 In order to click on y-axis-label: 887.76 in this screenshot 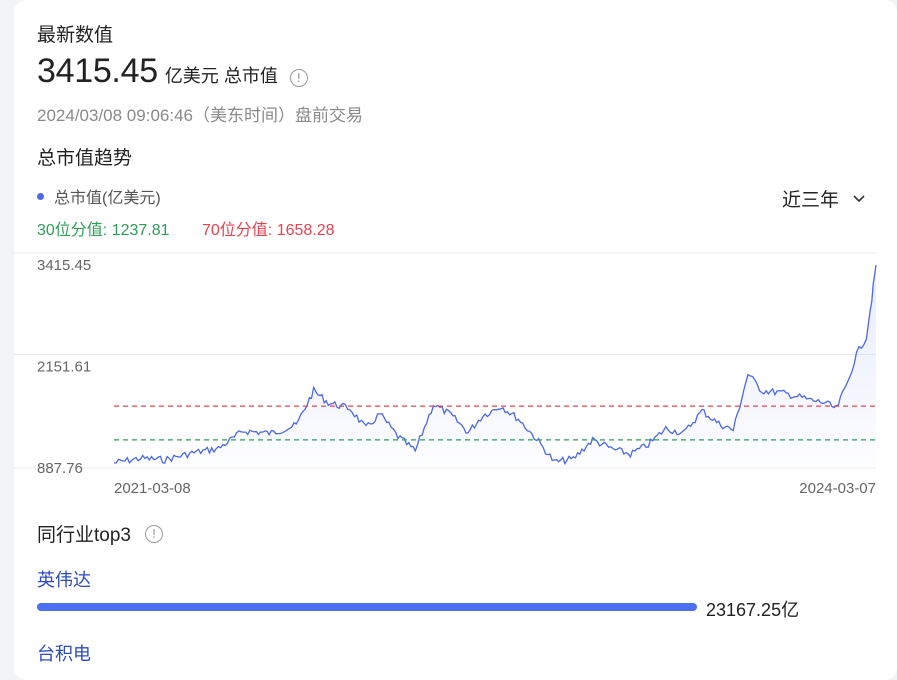, I will do `click(60, 468)`.